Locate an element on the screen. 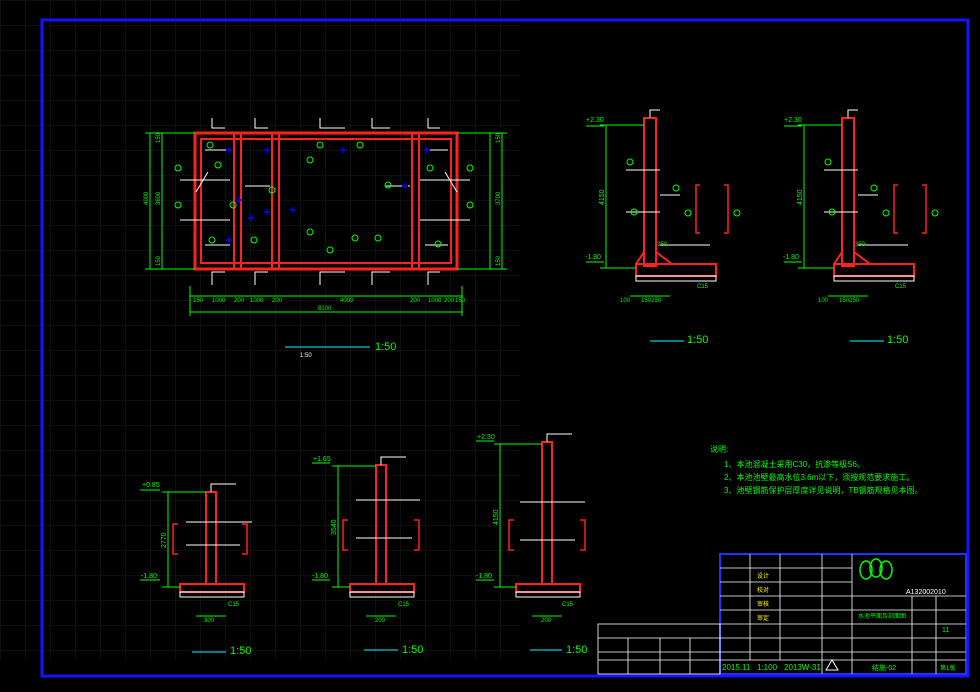 The height and width of the screenshot is (692, 980). plan-dim-bottom-6: 4000 is located at coordinates (347, 301).